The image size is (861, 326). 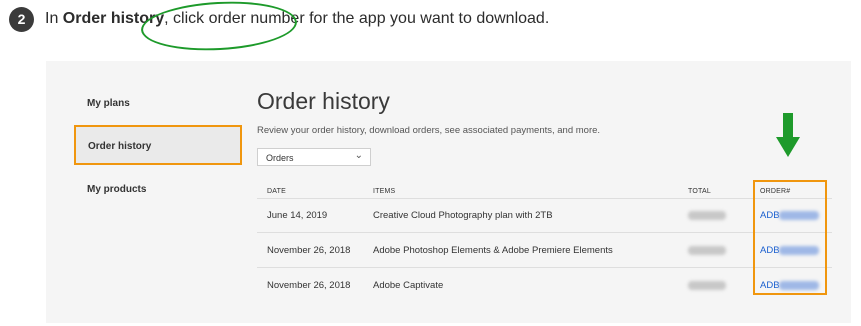 I want to click on chevron-down-icon: ⌄, so click(x=358, y=155).